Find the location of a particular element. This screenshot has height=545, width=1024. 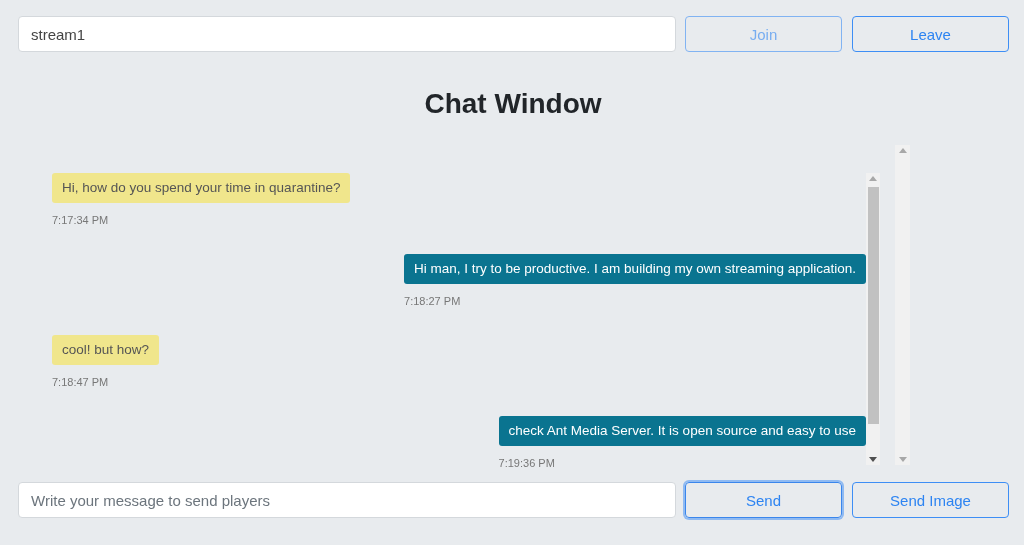

message-timestamp: 7:17:34 PM is located at coordinates (80, 220).